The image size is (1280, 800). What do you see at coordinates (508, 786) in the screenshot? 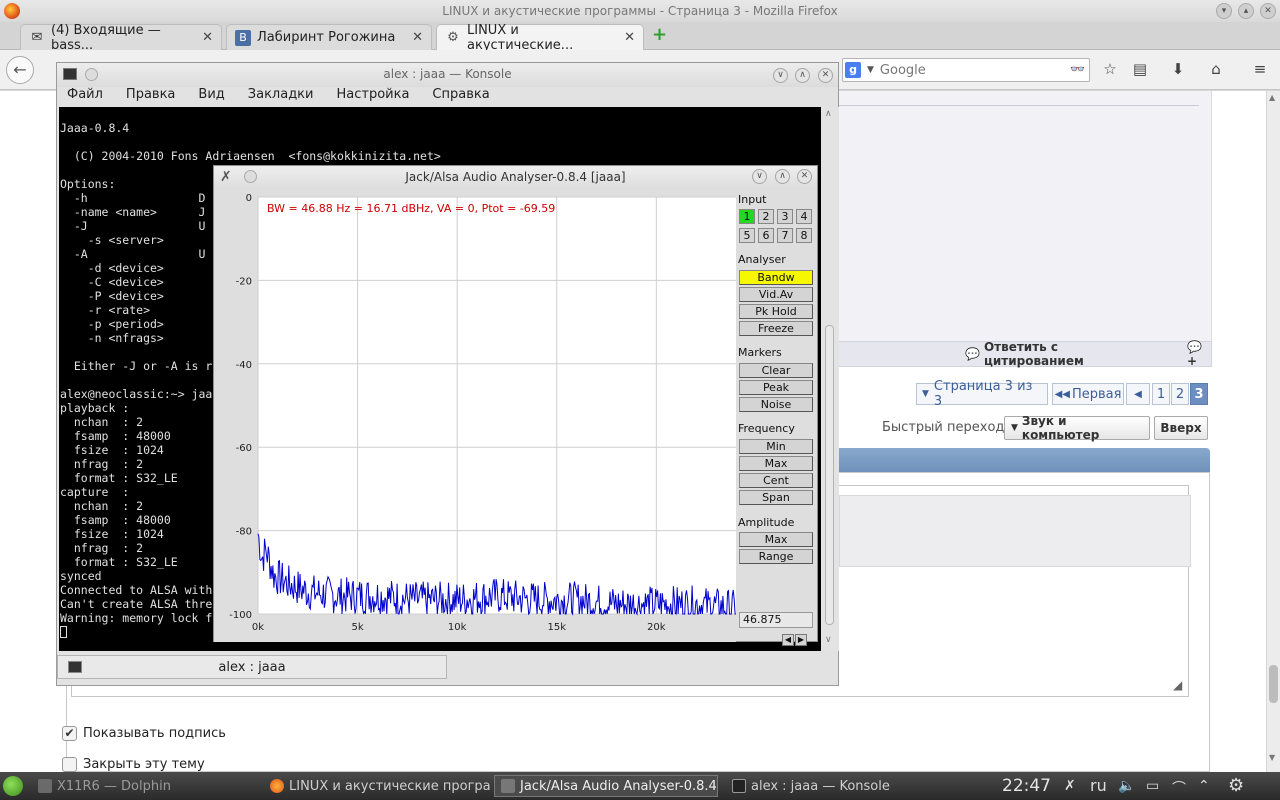
I see `jaaa-icon` at bounding box center [508, 786].